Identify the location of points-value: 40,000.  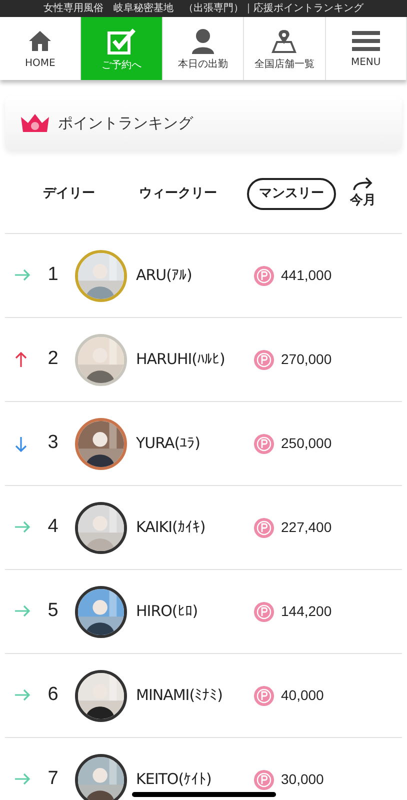
(302, 695).